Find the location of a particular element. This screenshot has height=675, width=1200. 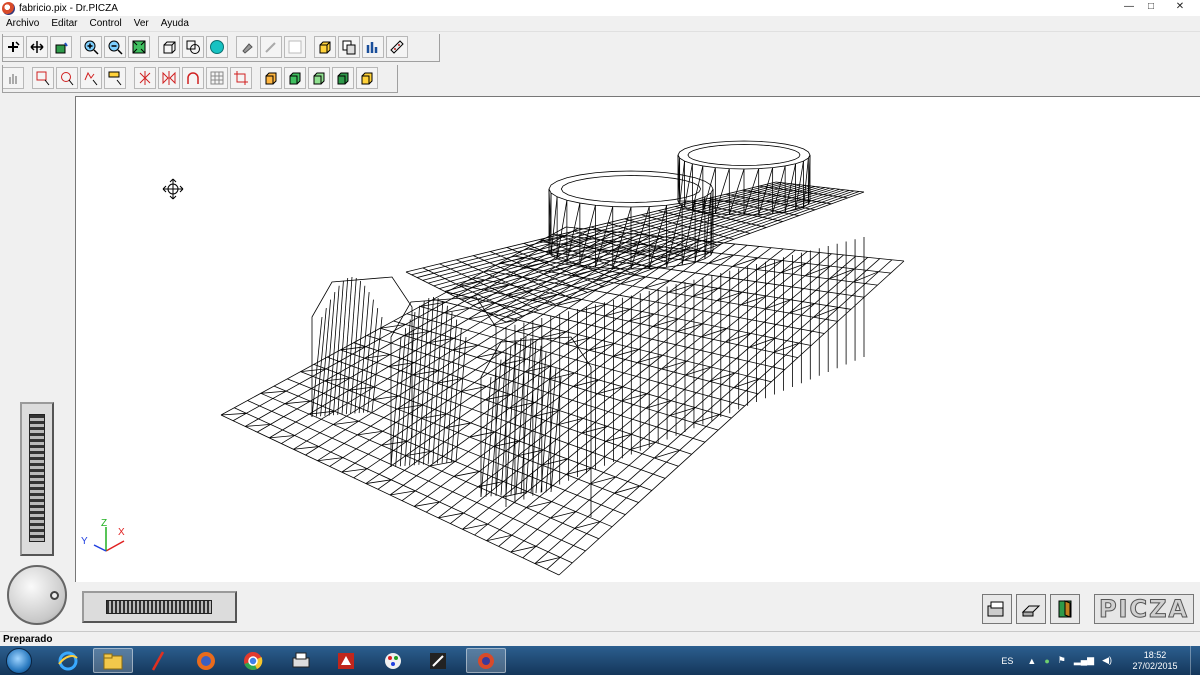

clock-time: 18:52 is located at coordinates (1155, 654).